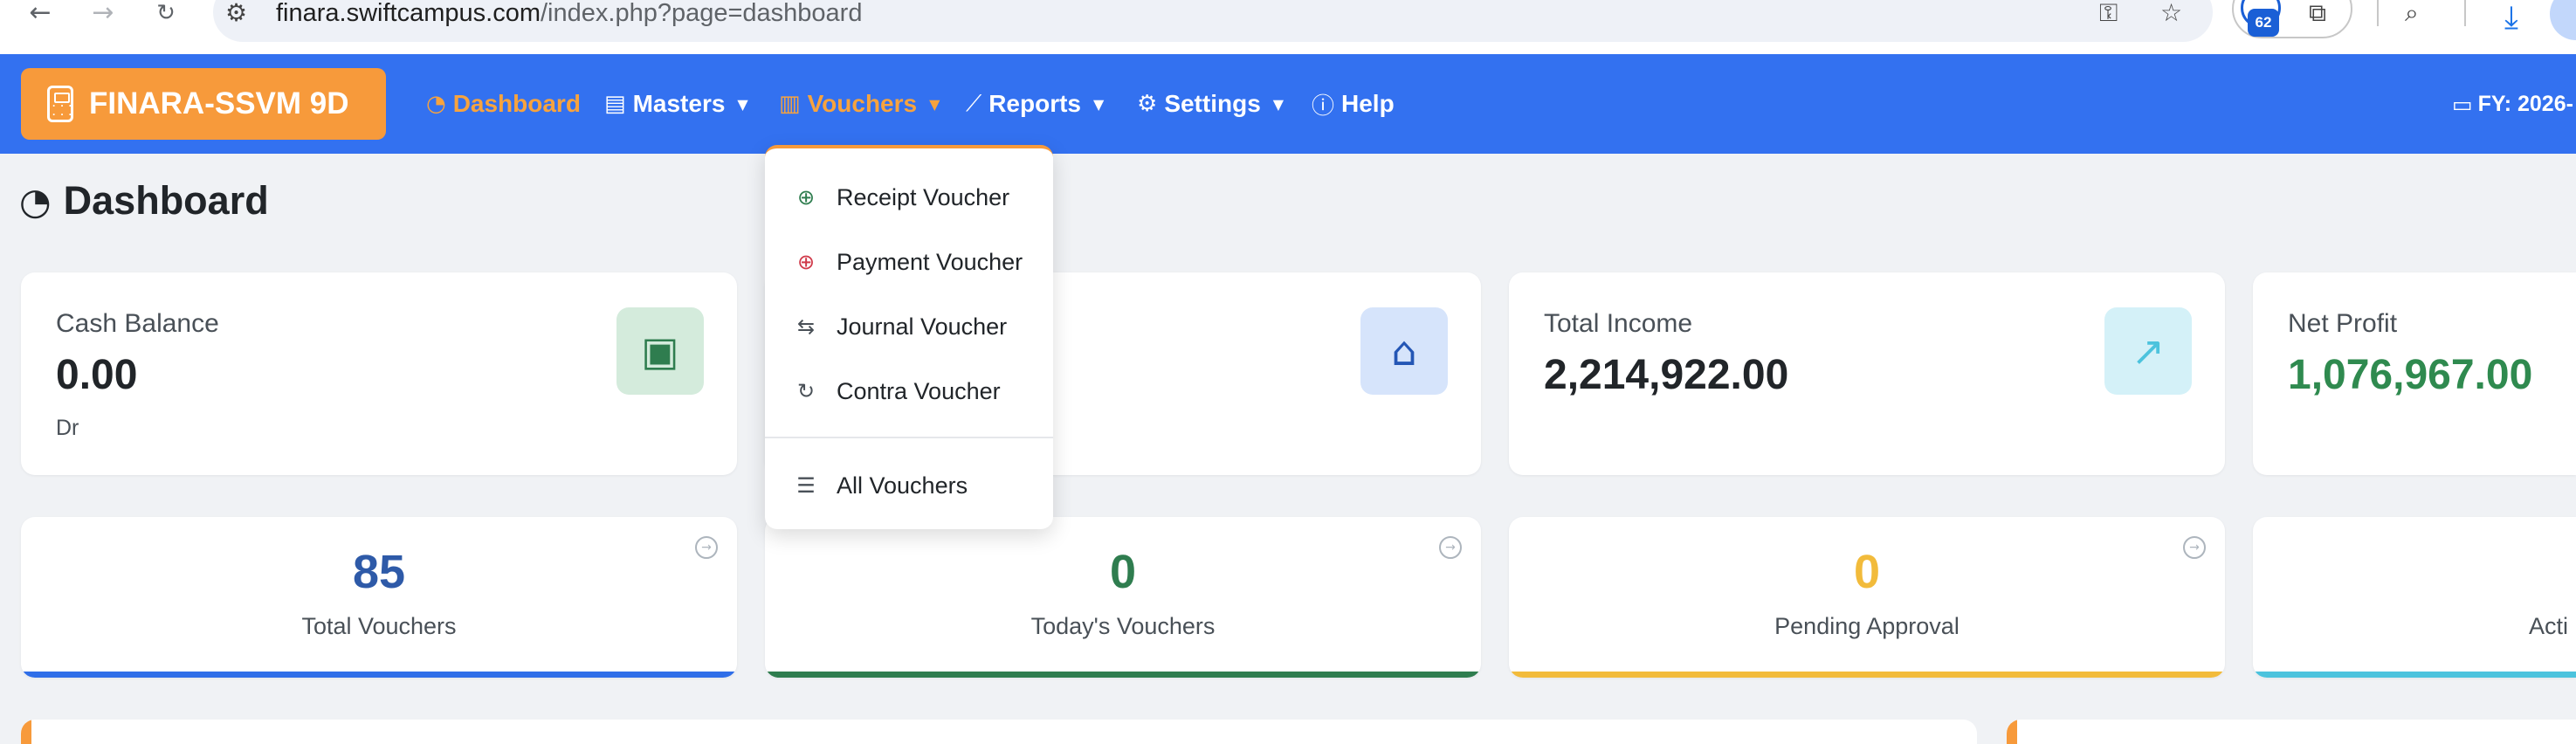 This screenshot has height=744, width=2576. I want to click on nav-dashboard-label: Dashboard, so click(516, 103).